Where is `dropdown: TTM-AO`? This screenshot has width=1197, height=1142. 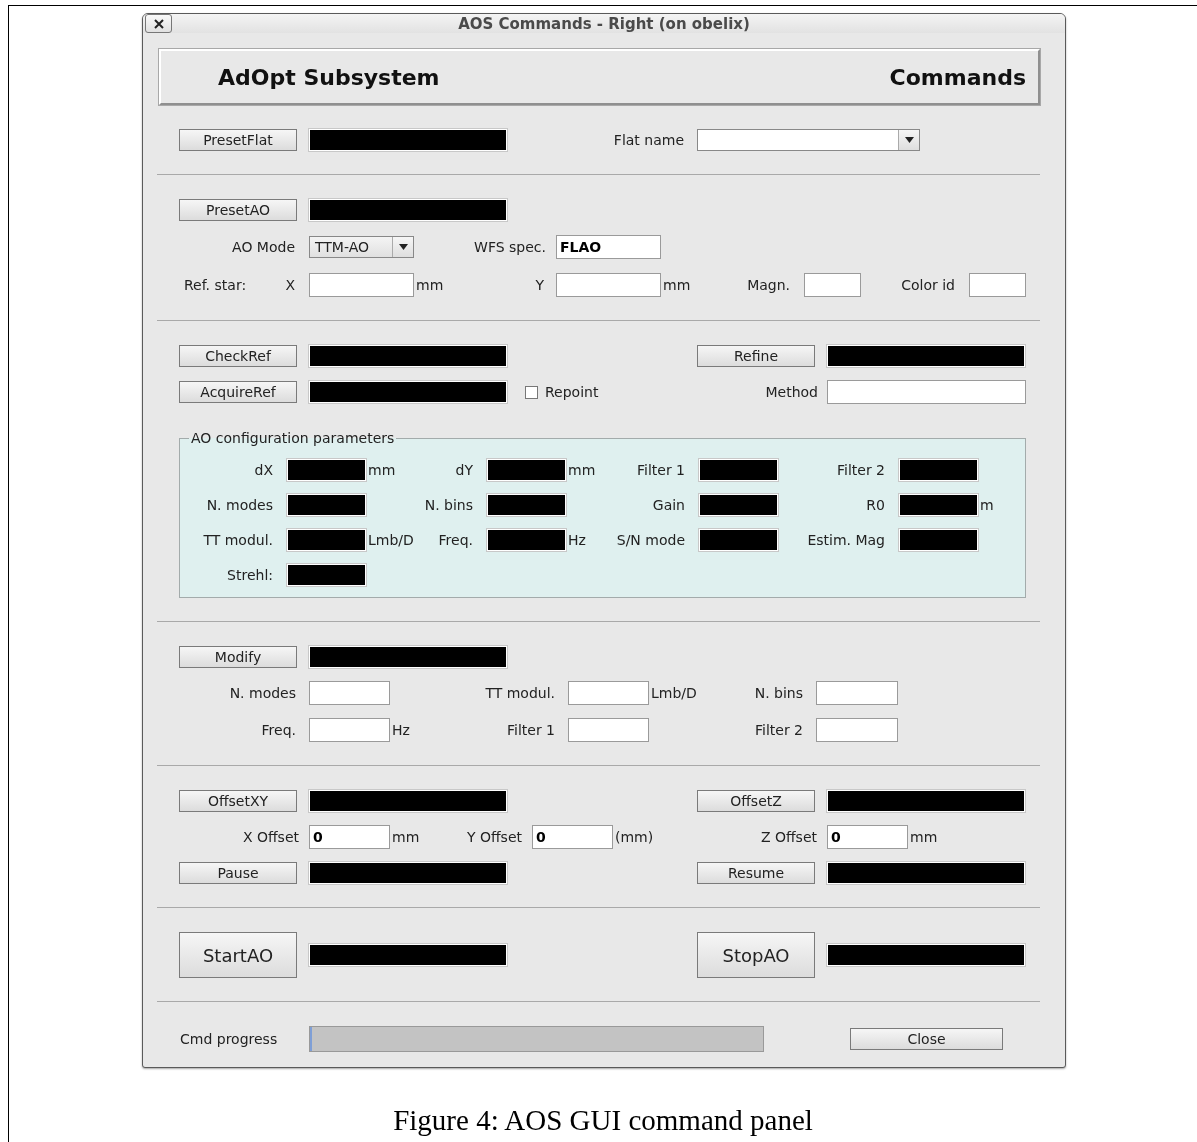 dropdown: TTM-AO is located at coordinates (361, 247).